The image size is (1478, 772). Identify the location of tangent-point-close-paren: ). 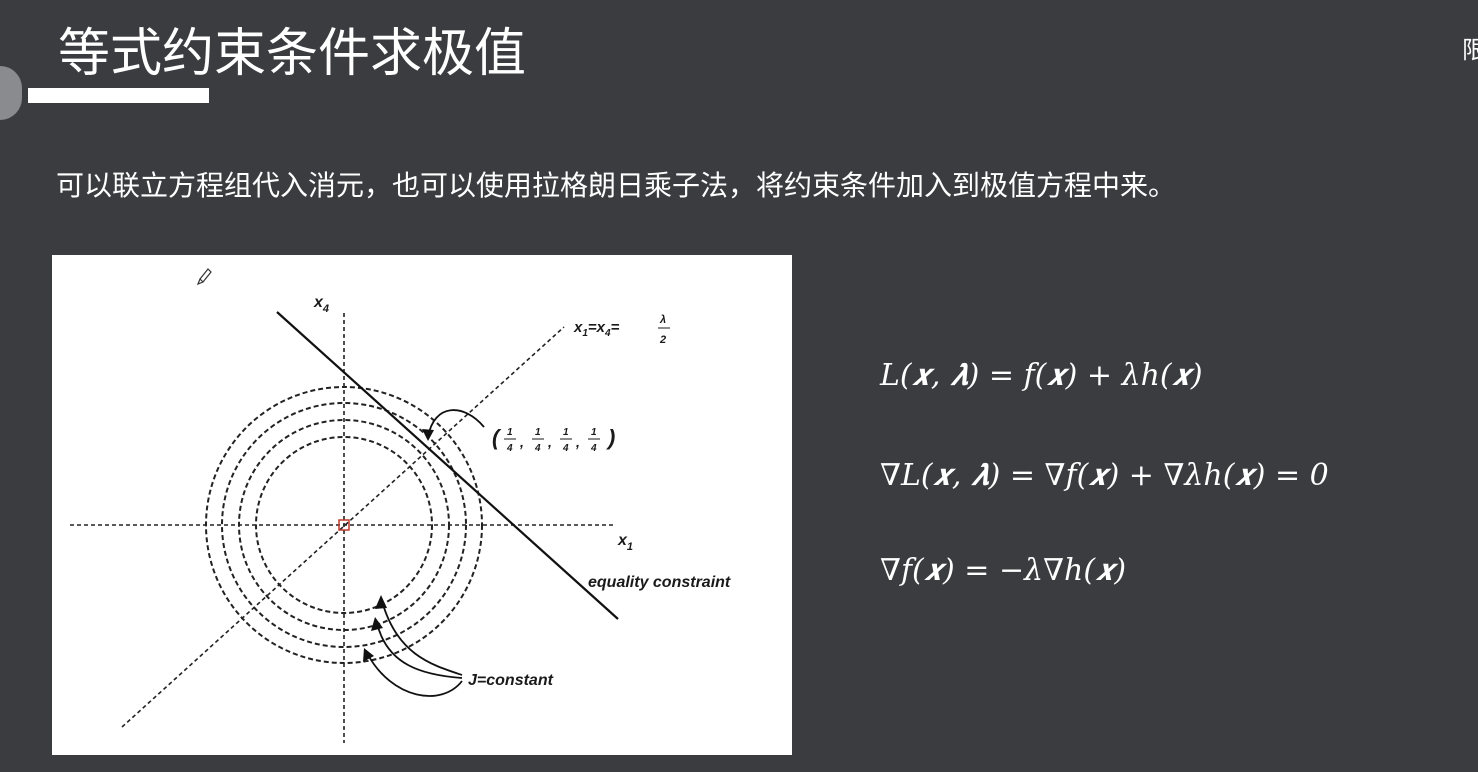
(610, 437).